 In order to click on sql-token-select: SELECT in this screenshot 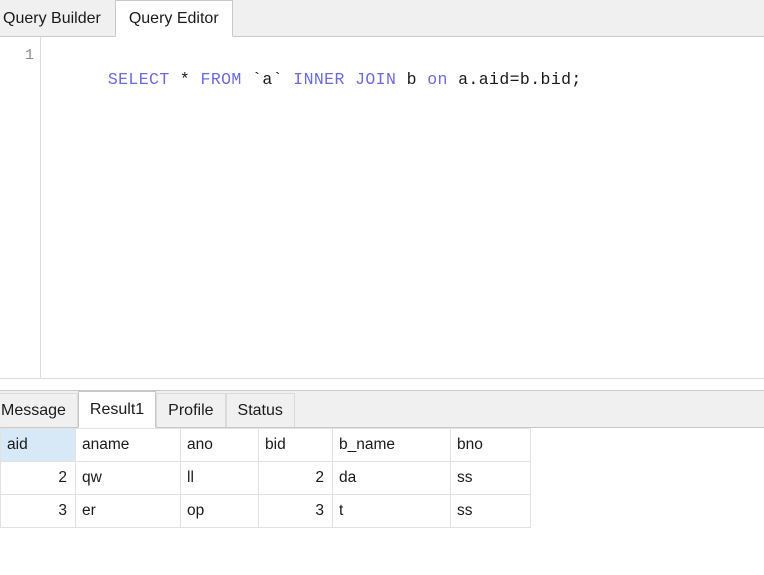, I will do `click(138, 79)`.